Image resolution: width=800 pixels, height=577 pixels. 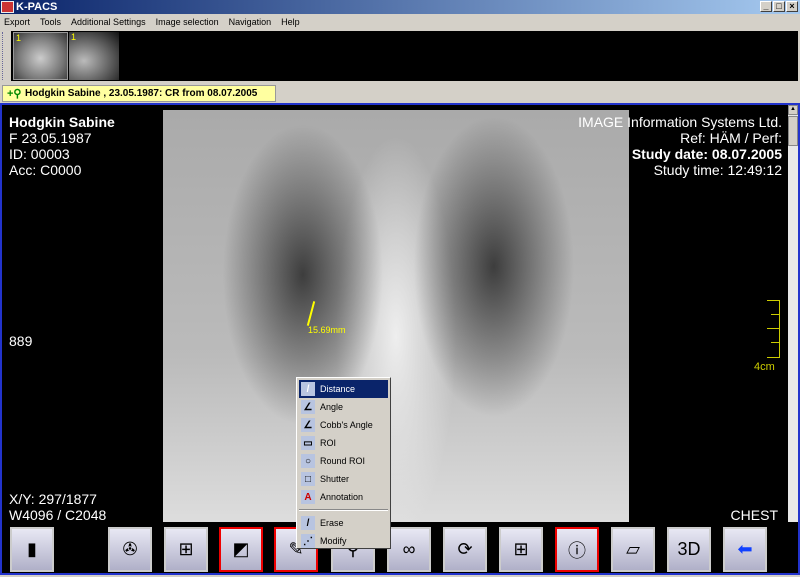 I want to click on menu-item-label: Shutter, so click(x=335, y=479).